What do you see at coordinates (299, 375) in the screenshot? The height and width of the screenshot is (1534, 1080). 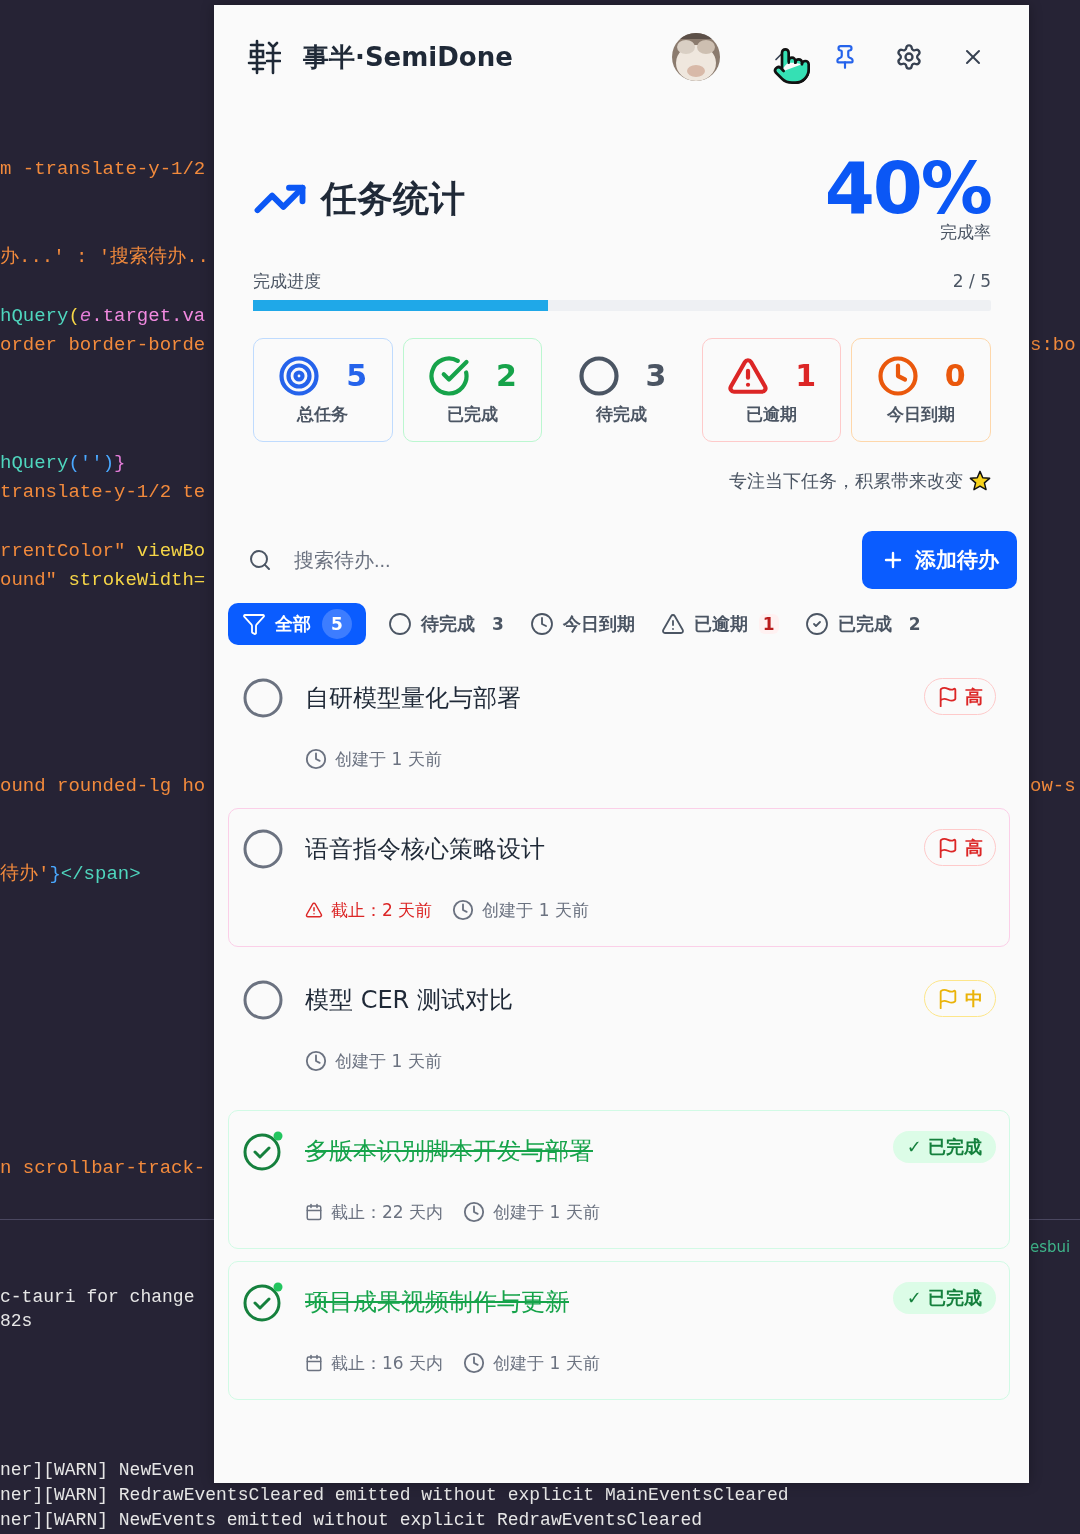 I see `target-icon` at bounding box center [299, 375].